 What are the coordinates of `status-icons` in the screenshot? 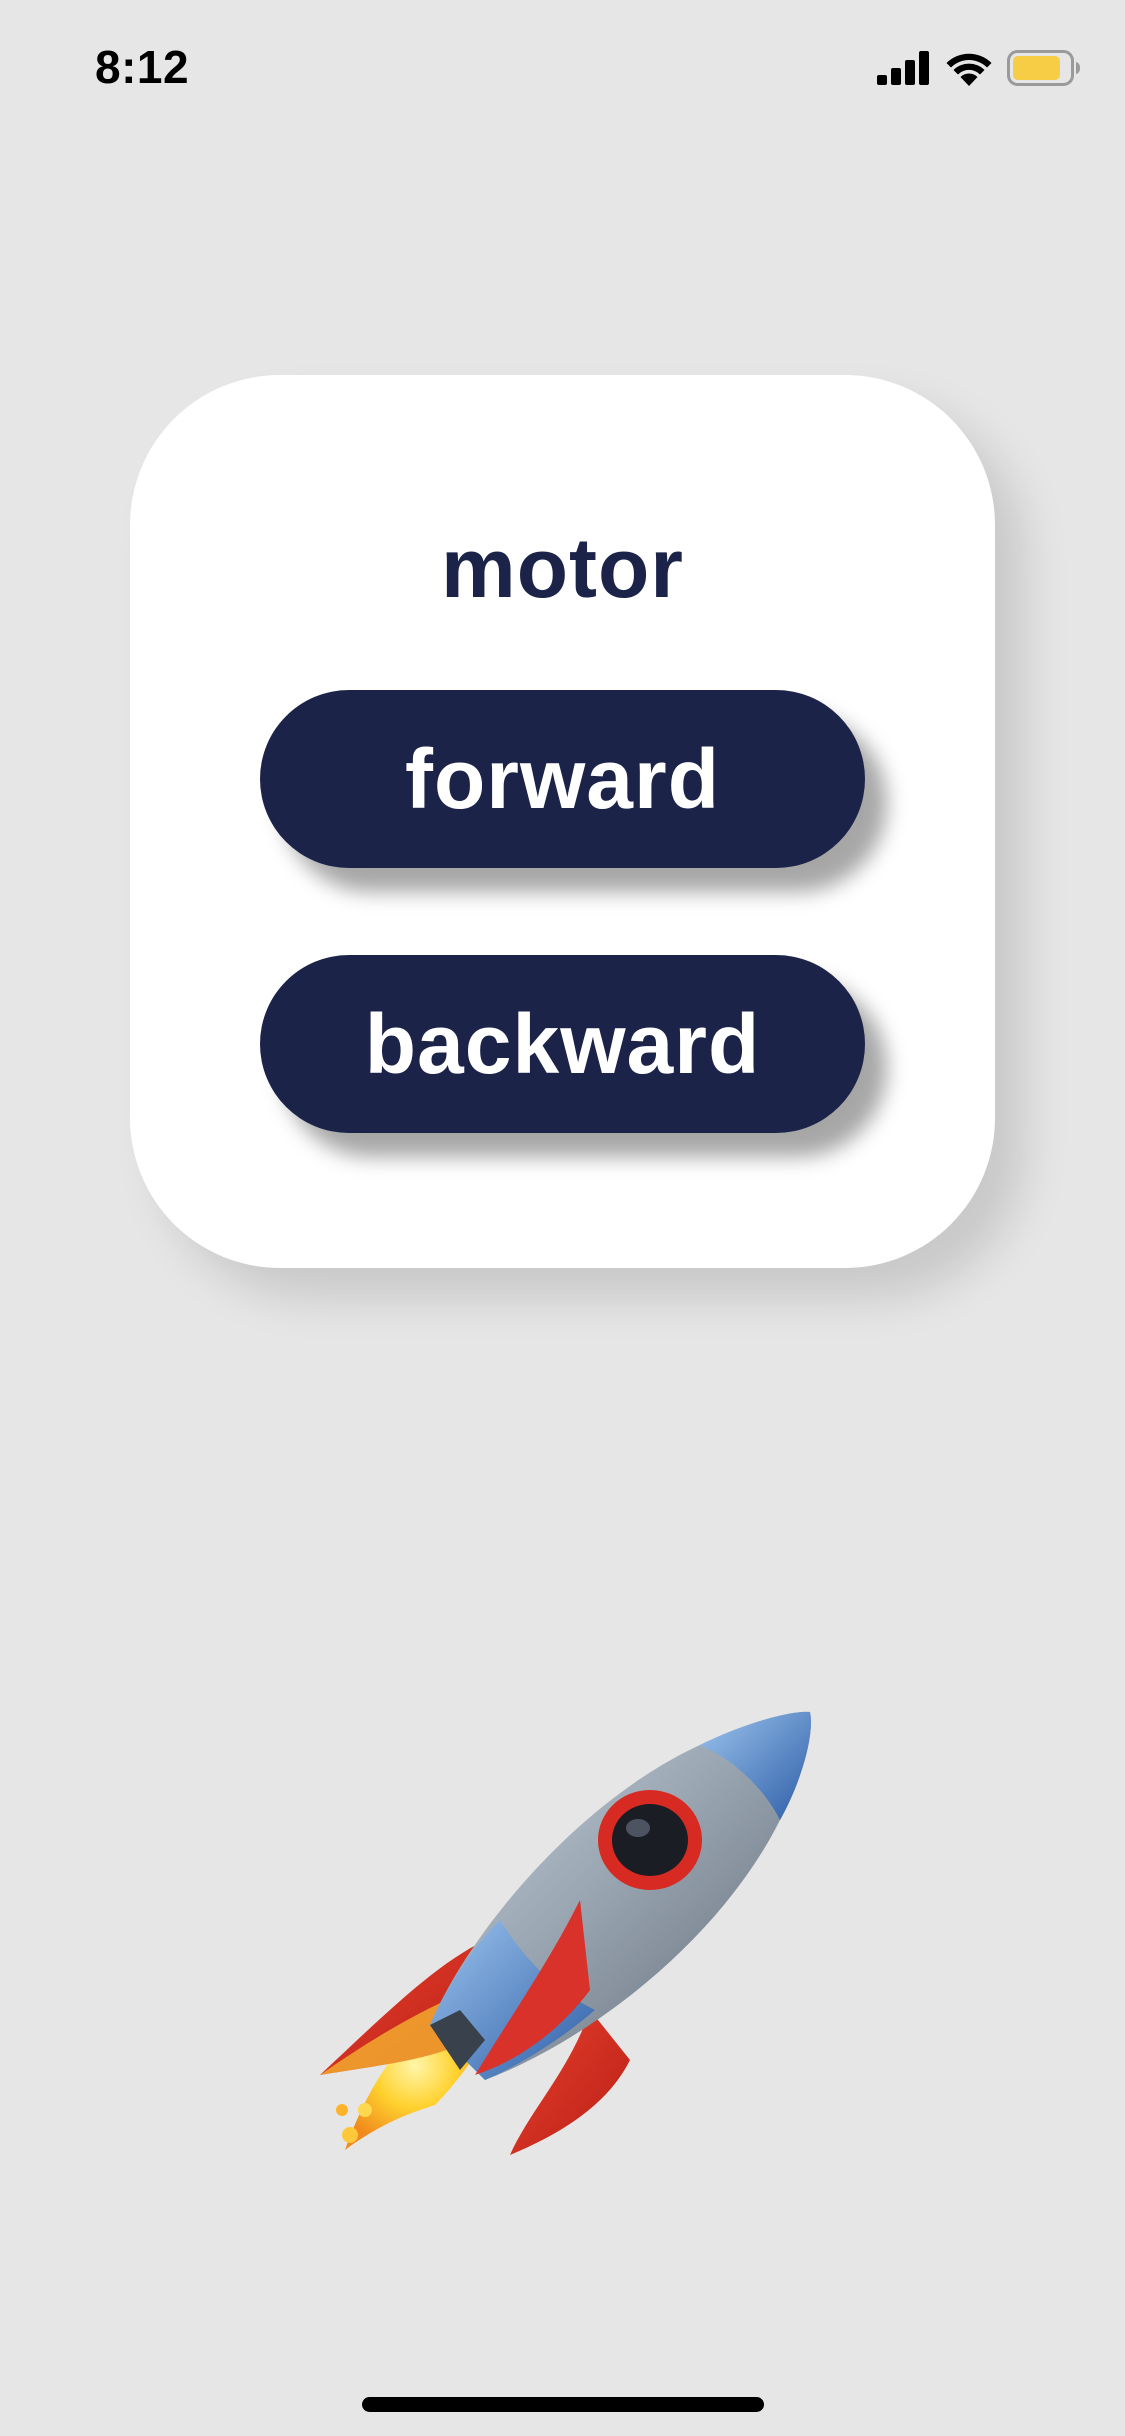 It's located at (979, 68).